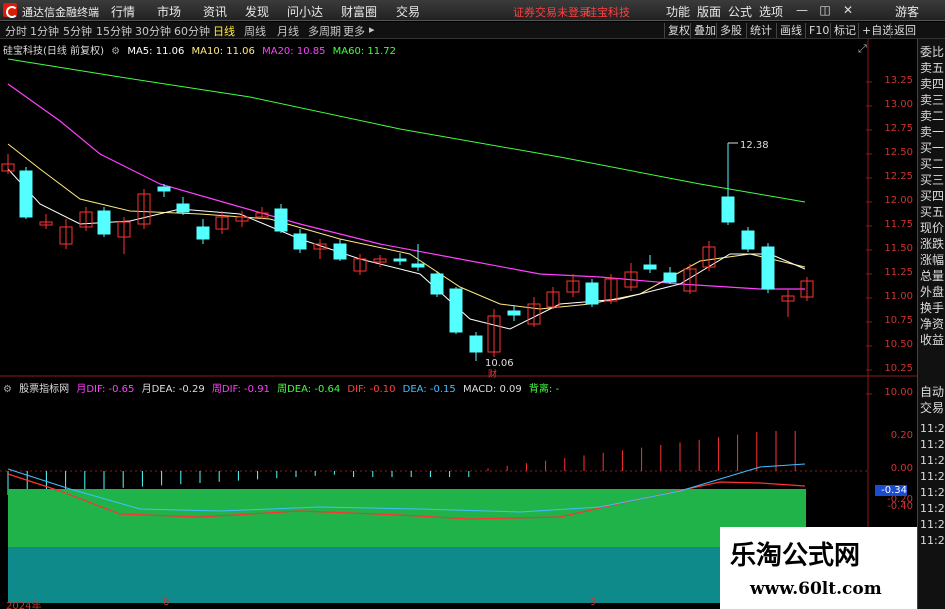 This screenshot has width=945, height=609. Describe the element at coordinates (499, 363) in the screenshot. I see `low-price-annotation: 10.06` at that location.